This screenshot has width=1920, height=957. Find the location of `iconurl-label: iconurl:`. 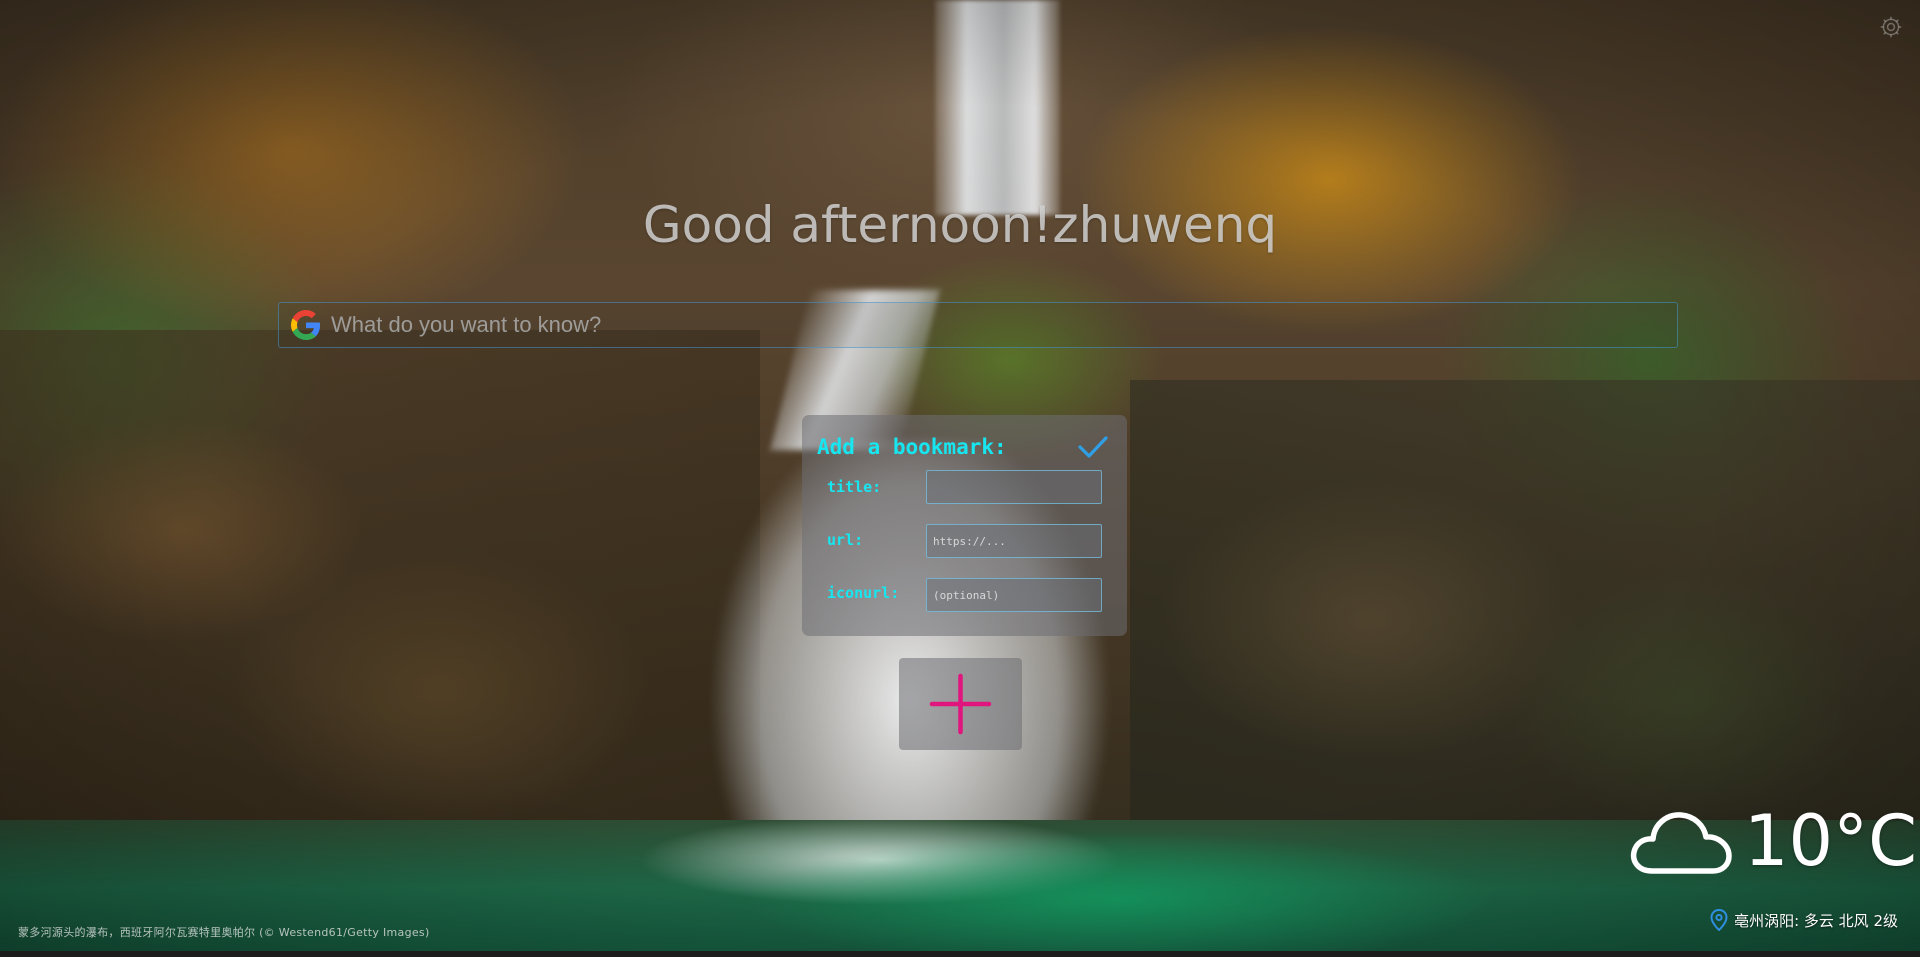

iconurl-label: iconurl: is located at coordinates (863, 593).